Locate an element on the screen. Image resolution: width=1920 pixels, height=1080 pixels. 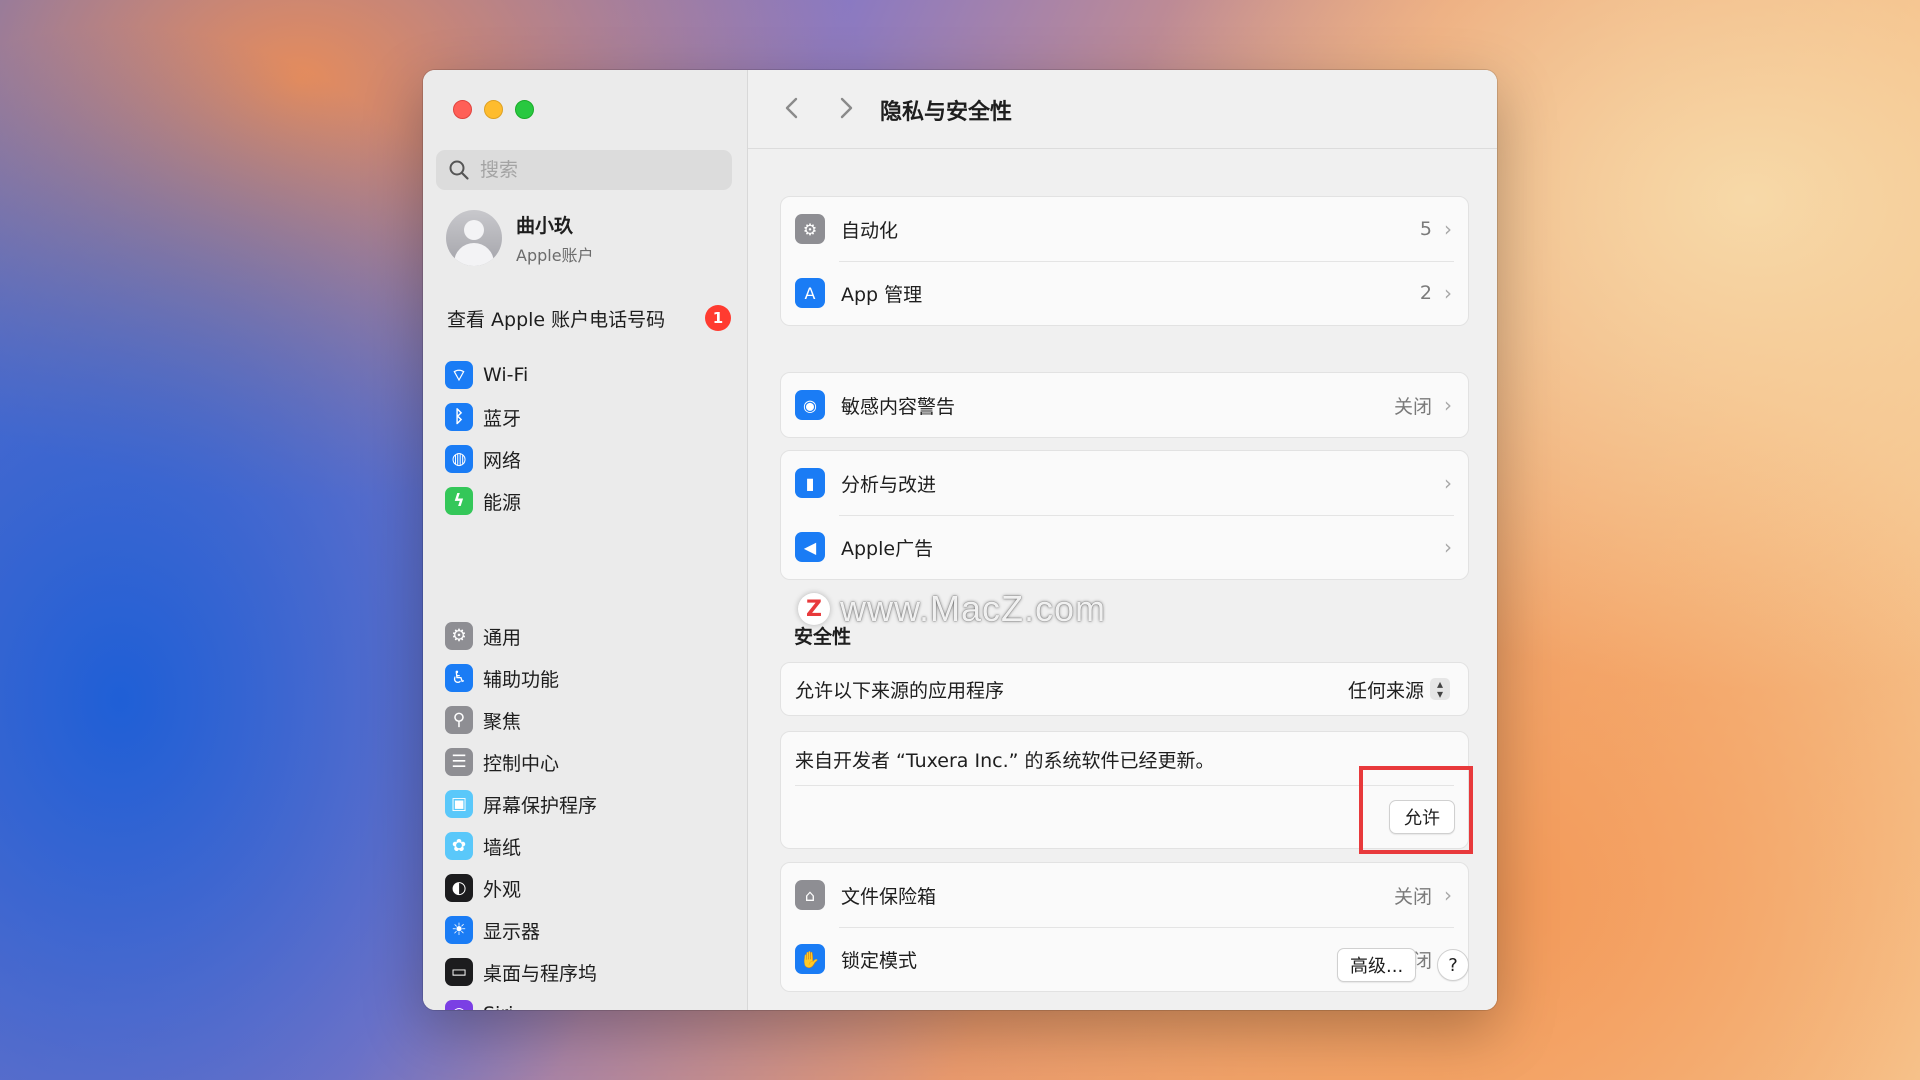
sidebar-item-label: 外观 is located at coordinates (502, 889).